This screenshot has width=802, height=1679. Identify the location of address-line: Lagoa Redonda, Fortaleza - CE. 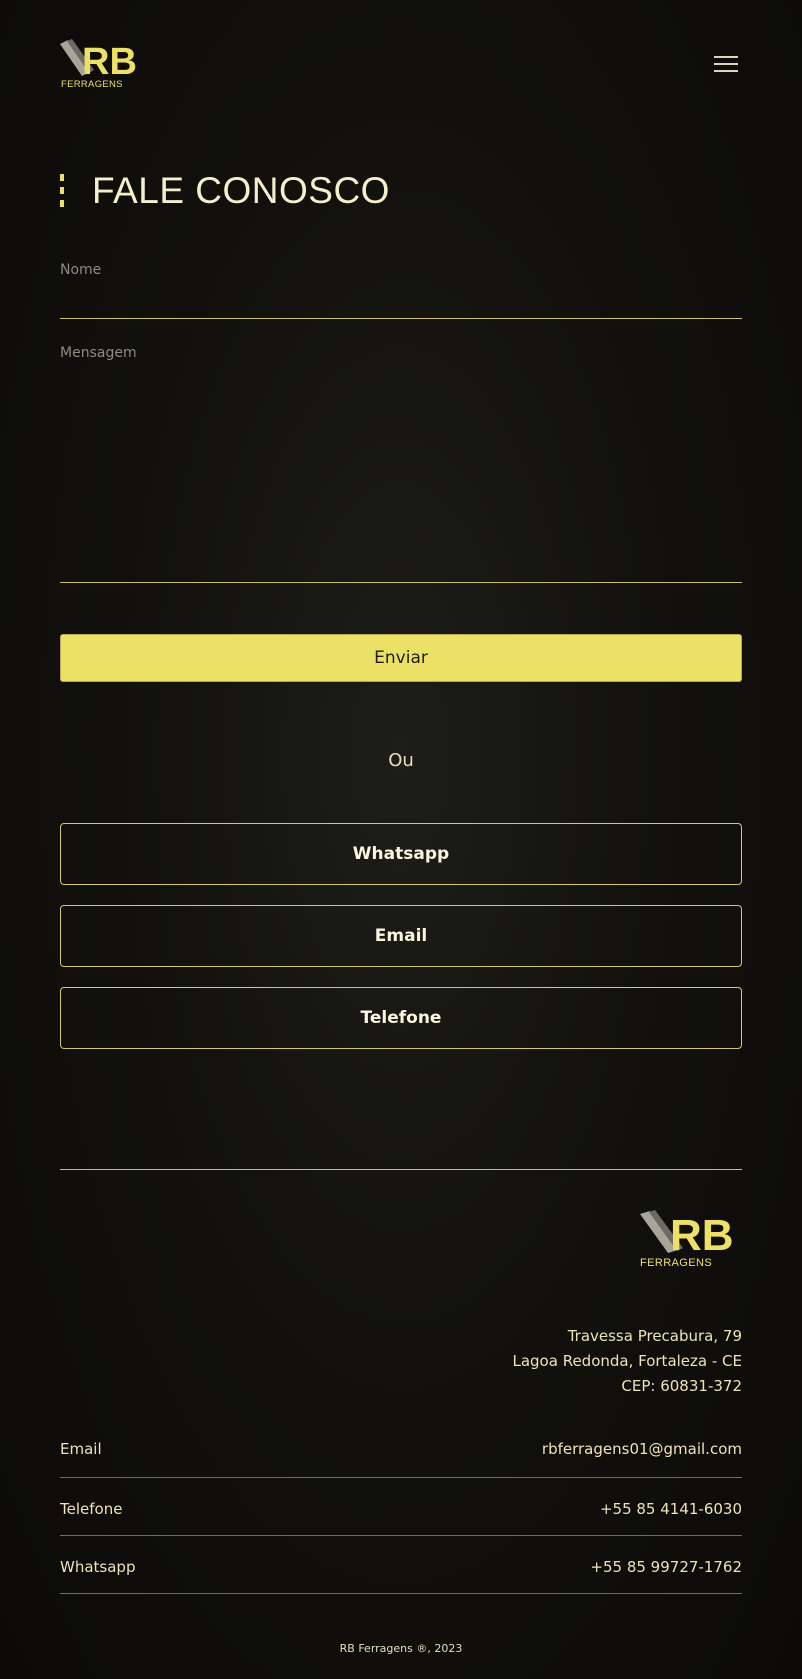
(627, 1361).